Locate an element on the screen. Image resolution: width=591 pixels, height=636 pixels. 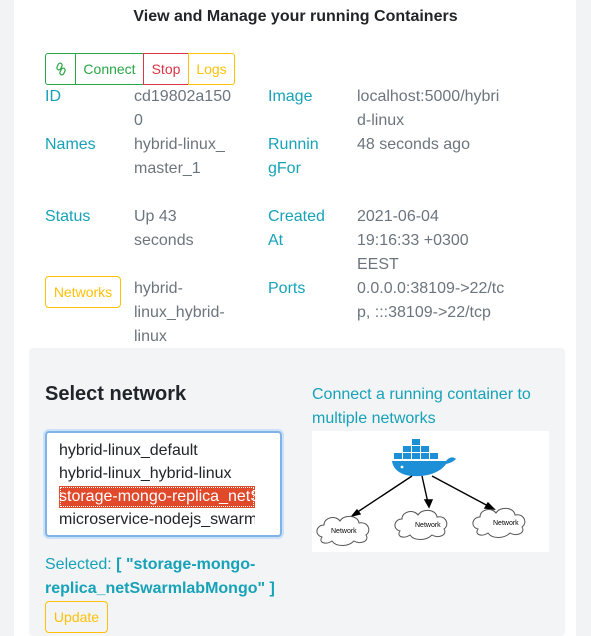
logs-button: Logs is located at coordinates (211, 69).